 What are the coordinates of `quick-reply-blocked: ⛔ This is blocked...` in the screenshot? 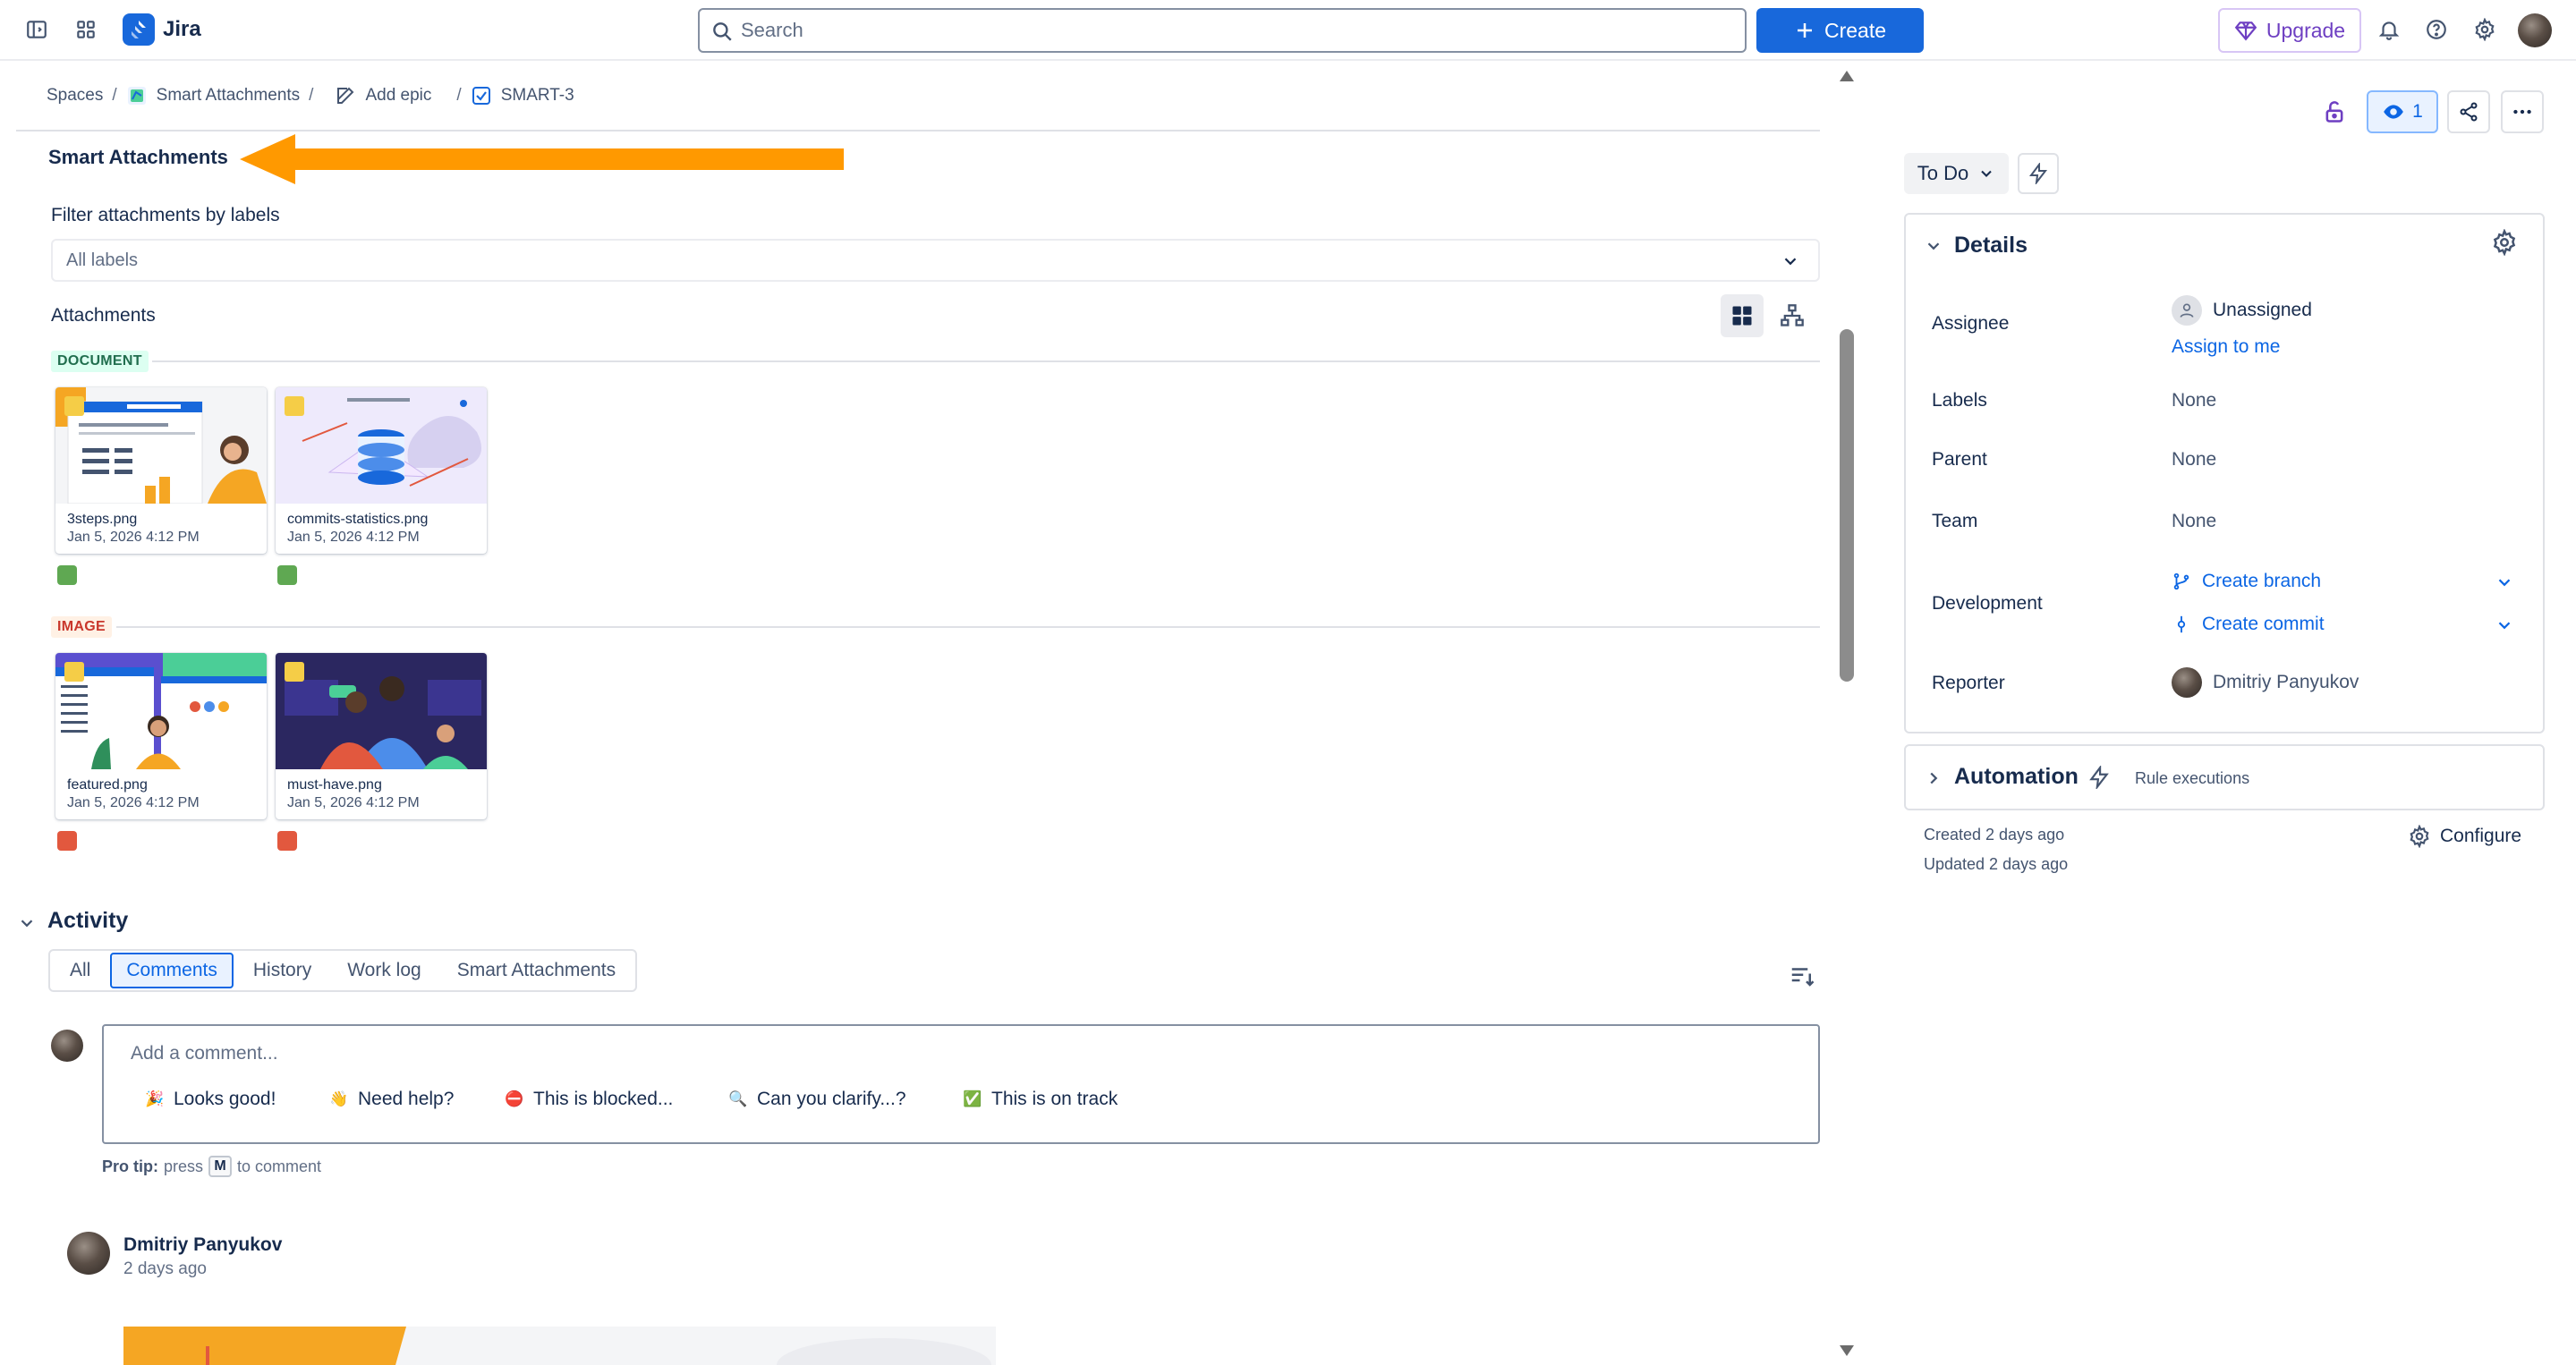 It's located at (589, 1099).